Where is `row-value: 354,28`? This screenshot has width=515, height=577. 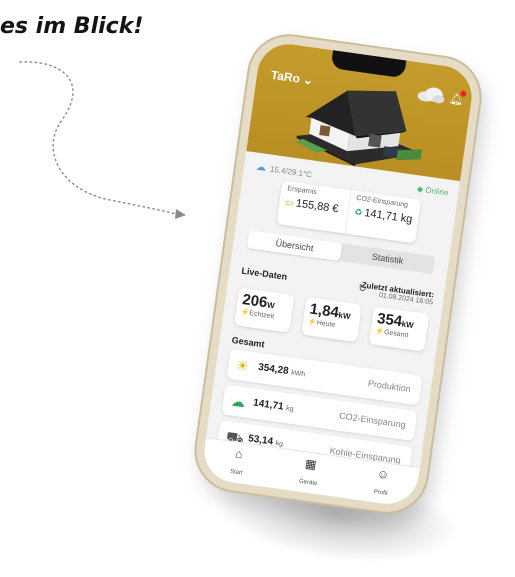
row-value: 354,28 is located at coordinates (273, 369).